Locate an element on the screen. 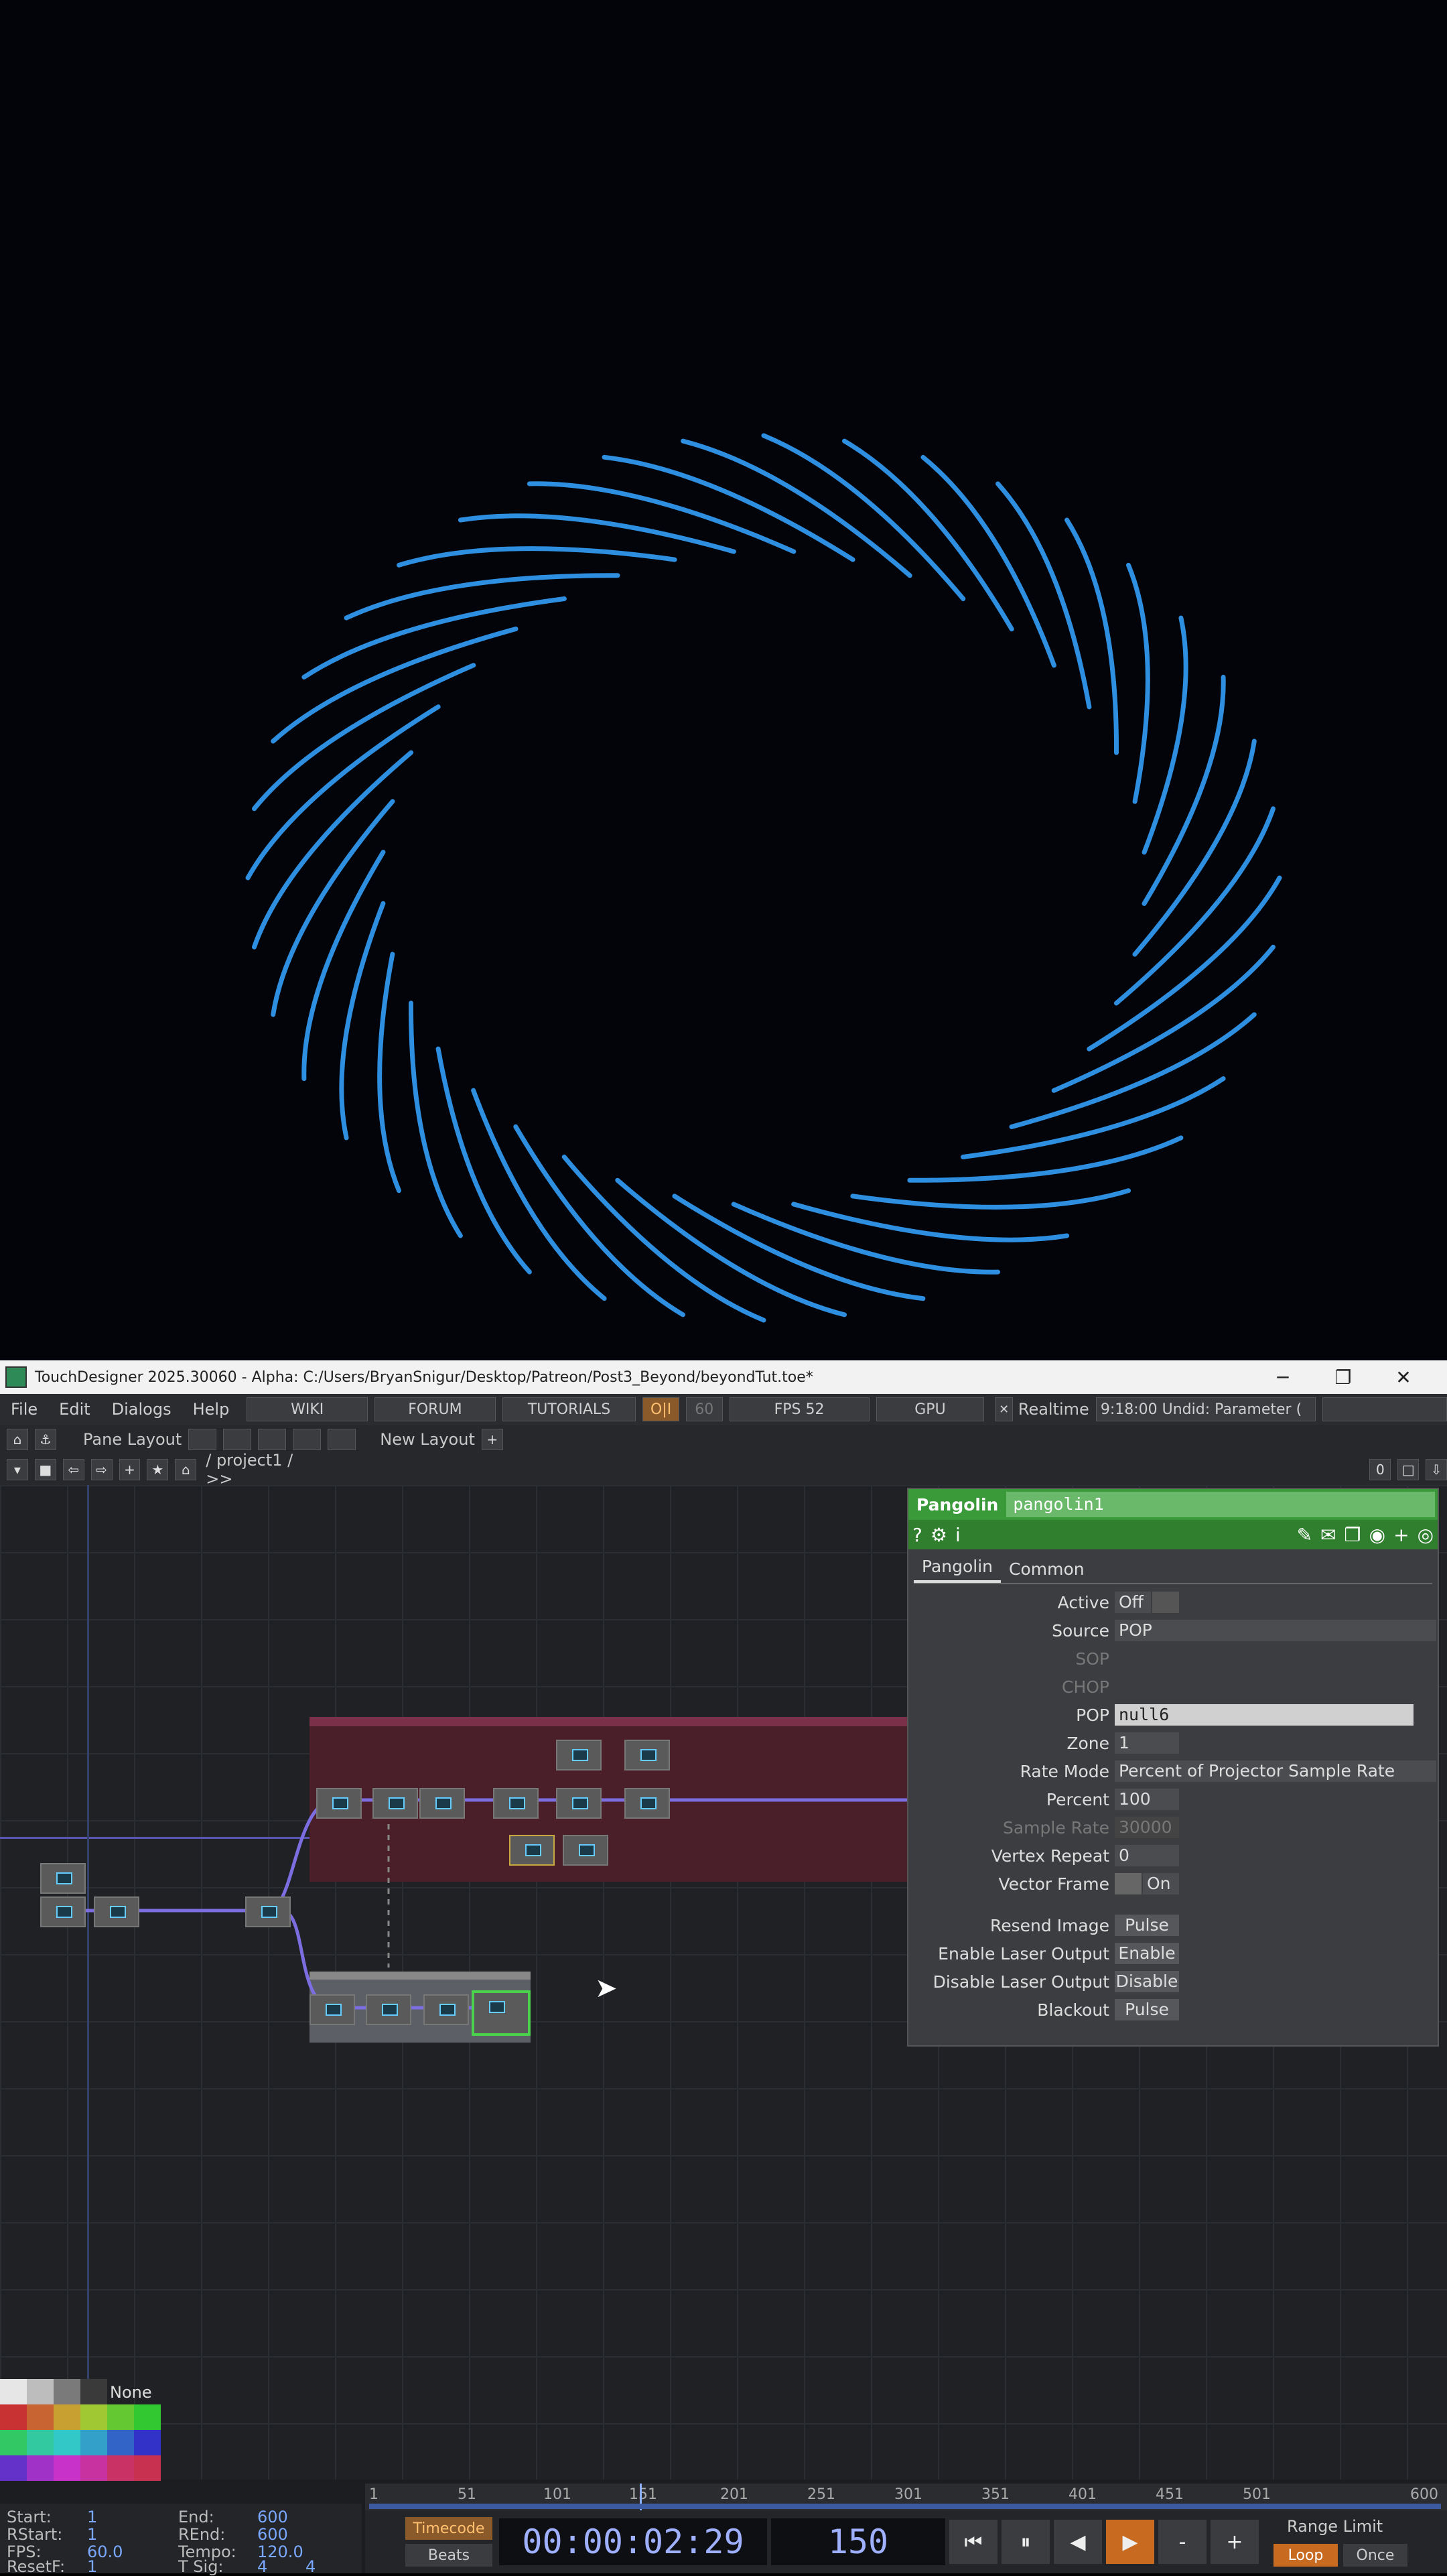 The height and width of the screenshot is (2576, 1447). loop-button: Loop is located at coordinates (1305, 2555).